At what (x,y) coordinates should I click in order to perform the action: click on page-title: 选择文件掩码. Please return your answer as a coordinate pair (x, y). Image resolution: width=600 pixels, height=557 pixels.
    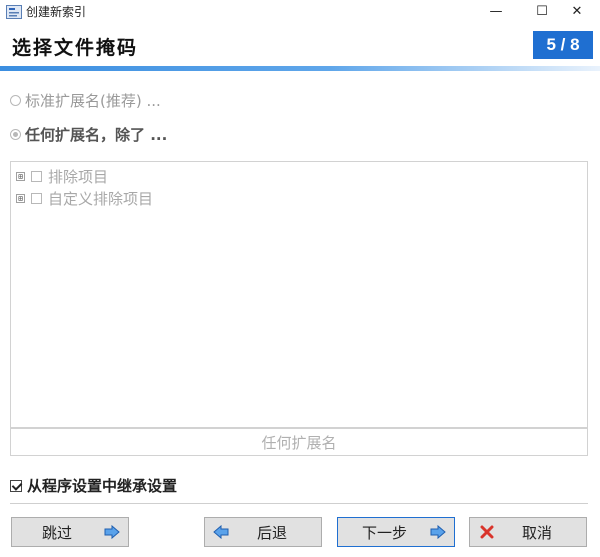
    Looking at the image, I should click on (75, 48).